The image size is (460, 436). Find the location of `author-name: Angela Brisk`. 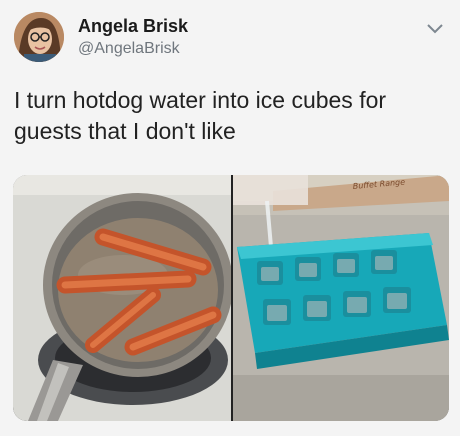

author-name: Angela Brisk is located at coordinates (133, 26).